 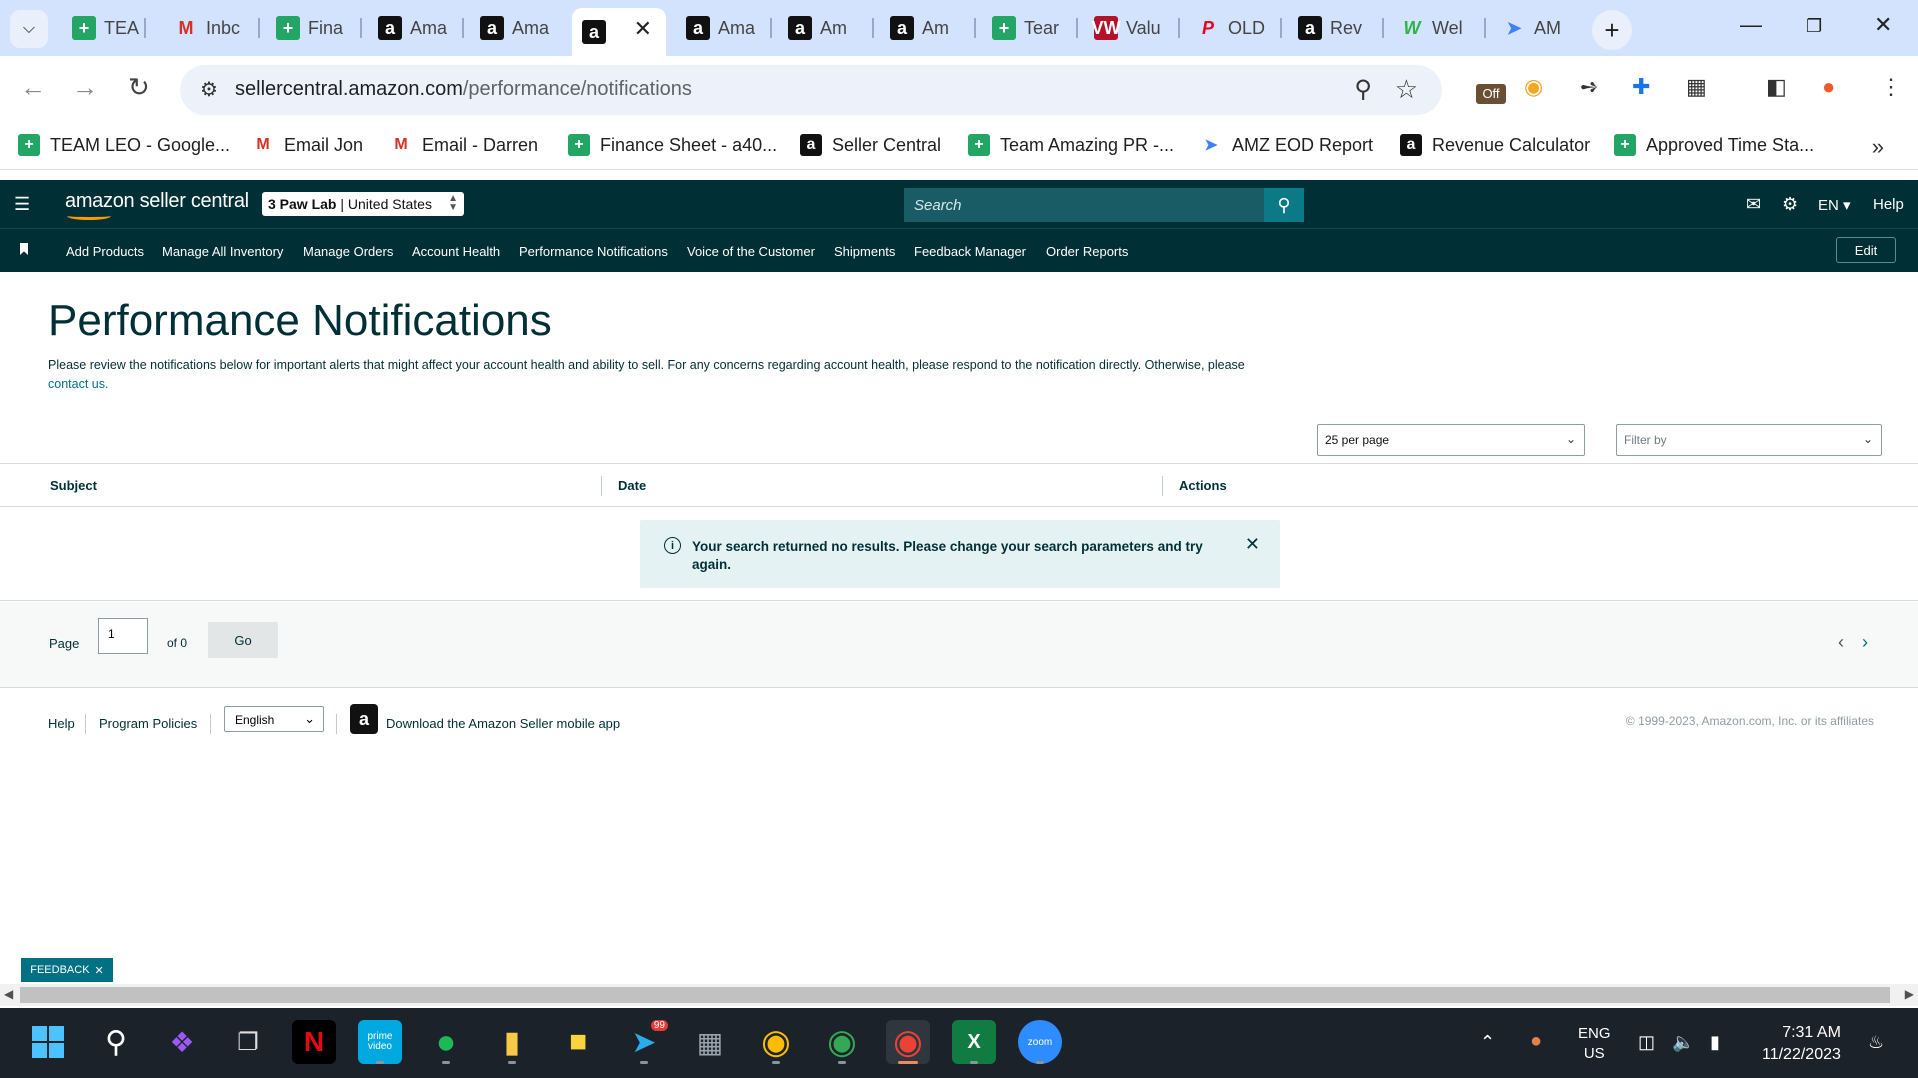 What do you see at coordinates (1683, 1042) in the screenshot?
I see `volume-icon: 🔈` at bounding box center [1683, 1042].